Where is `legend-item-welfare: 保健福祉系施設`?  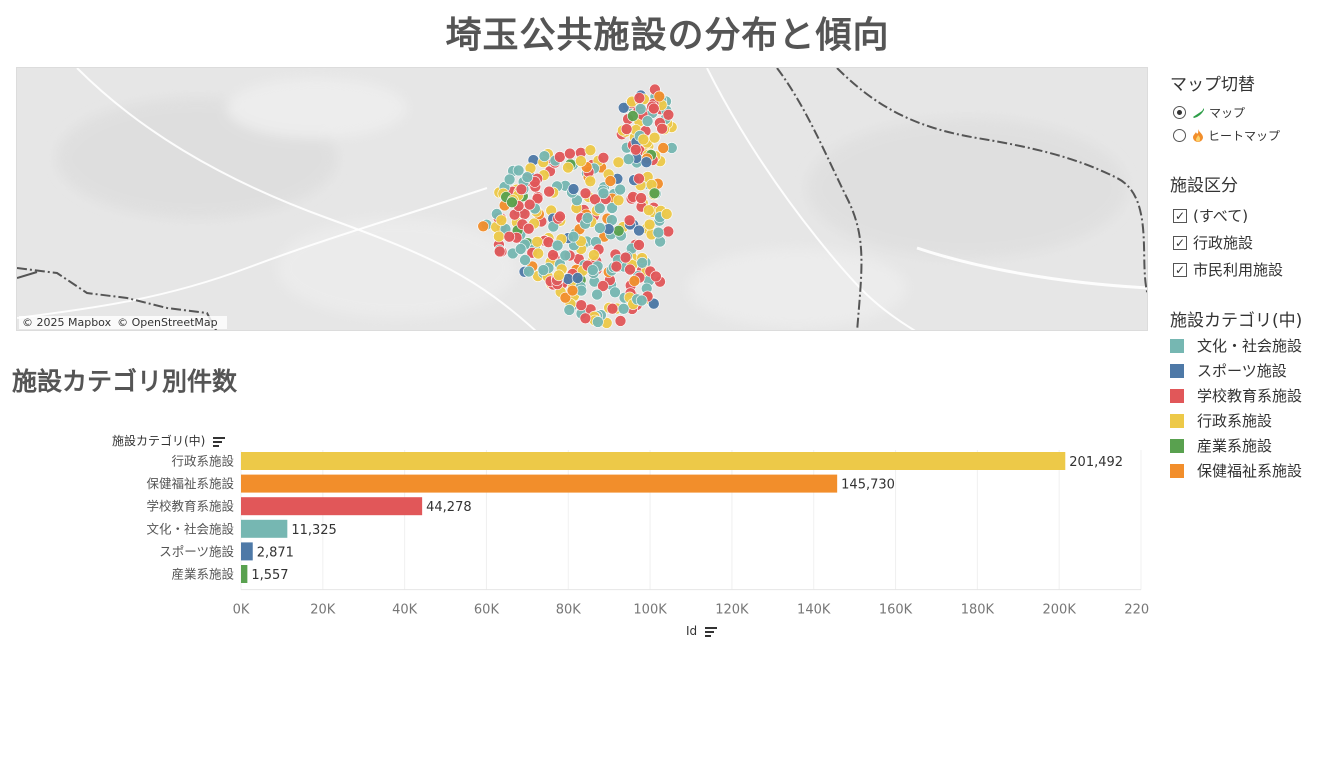
legend-item-welfare: 保健福祉系施設 is located at coordinates (1236, 470).